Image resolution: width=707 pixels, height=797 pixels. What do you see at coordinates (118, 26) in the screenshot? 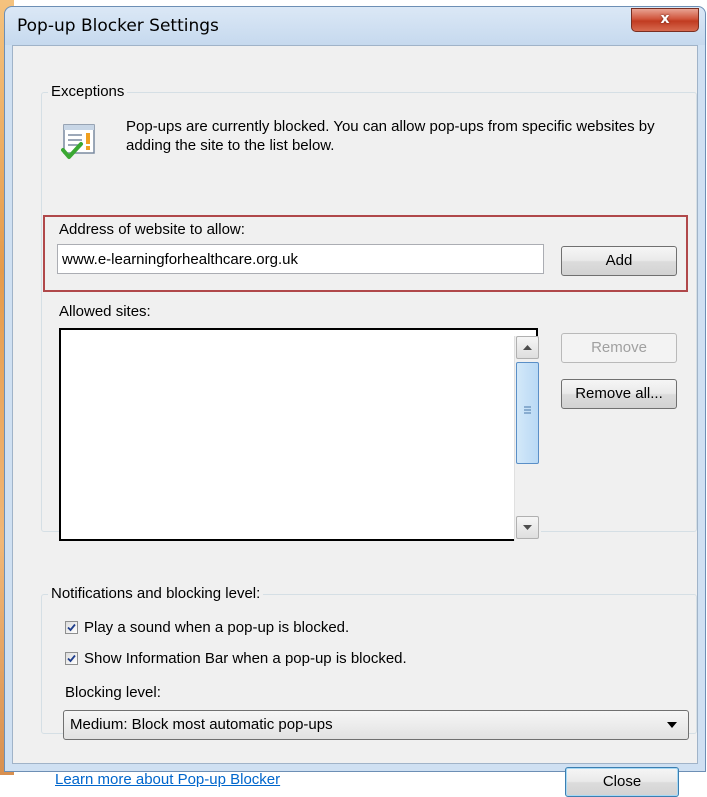
I see `window-title: Pop-up Blocker Settings` at bounding box center [118, 26].